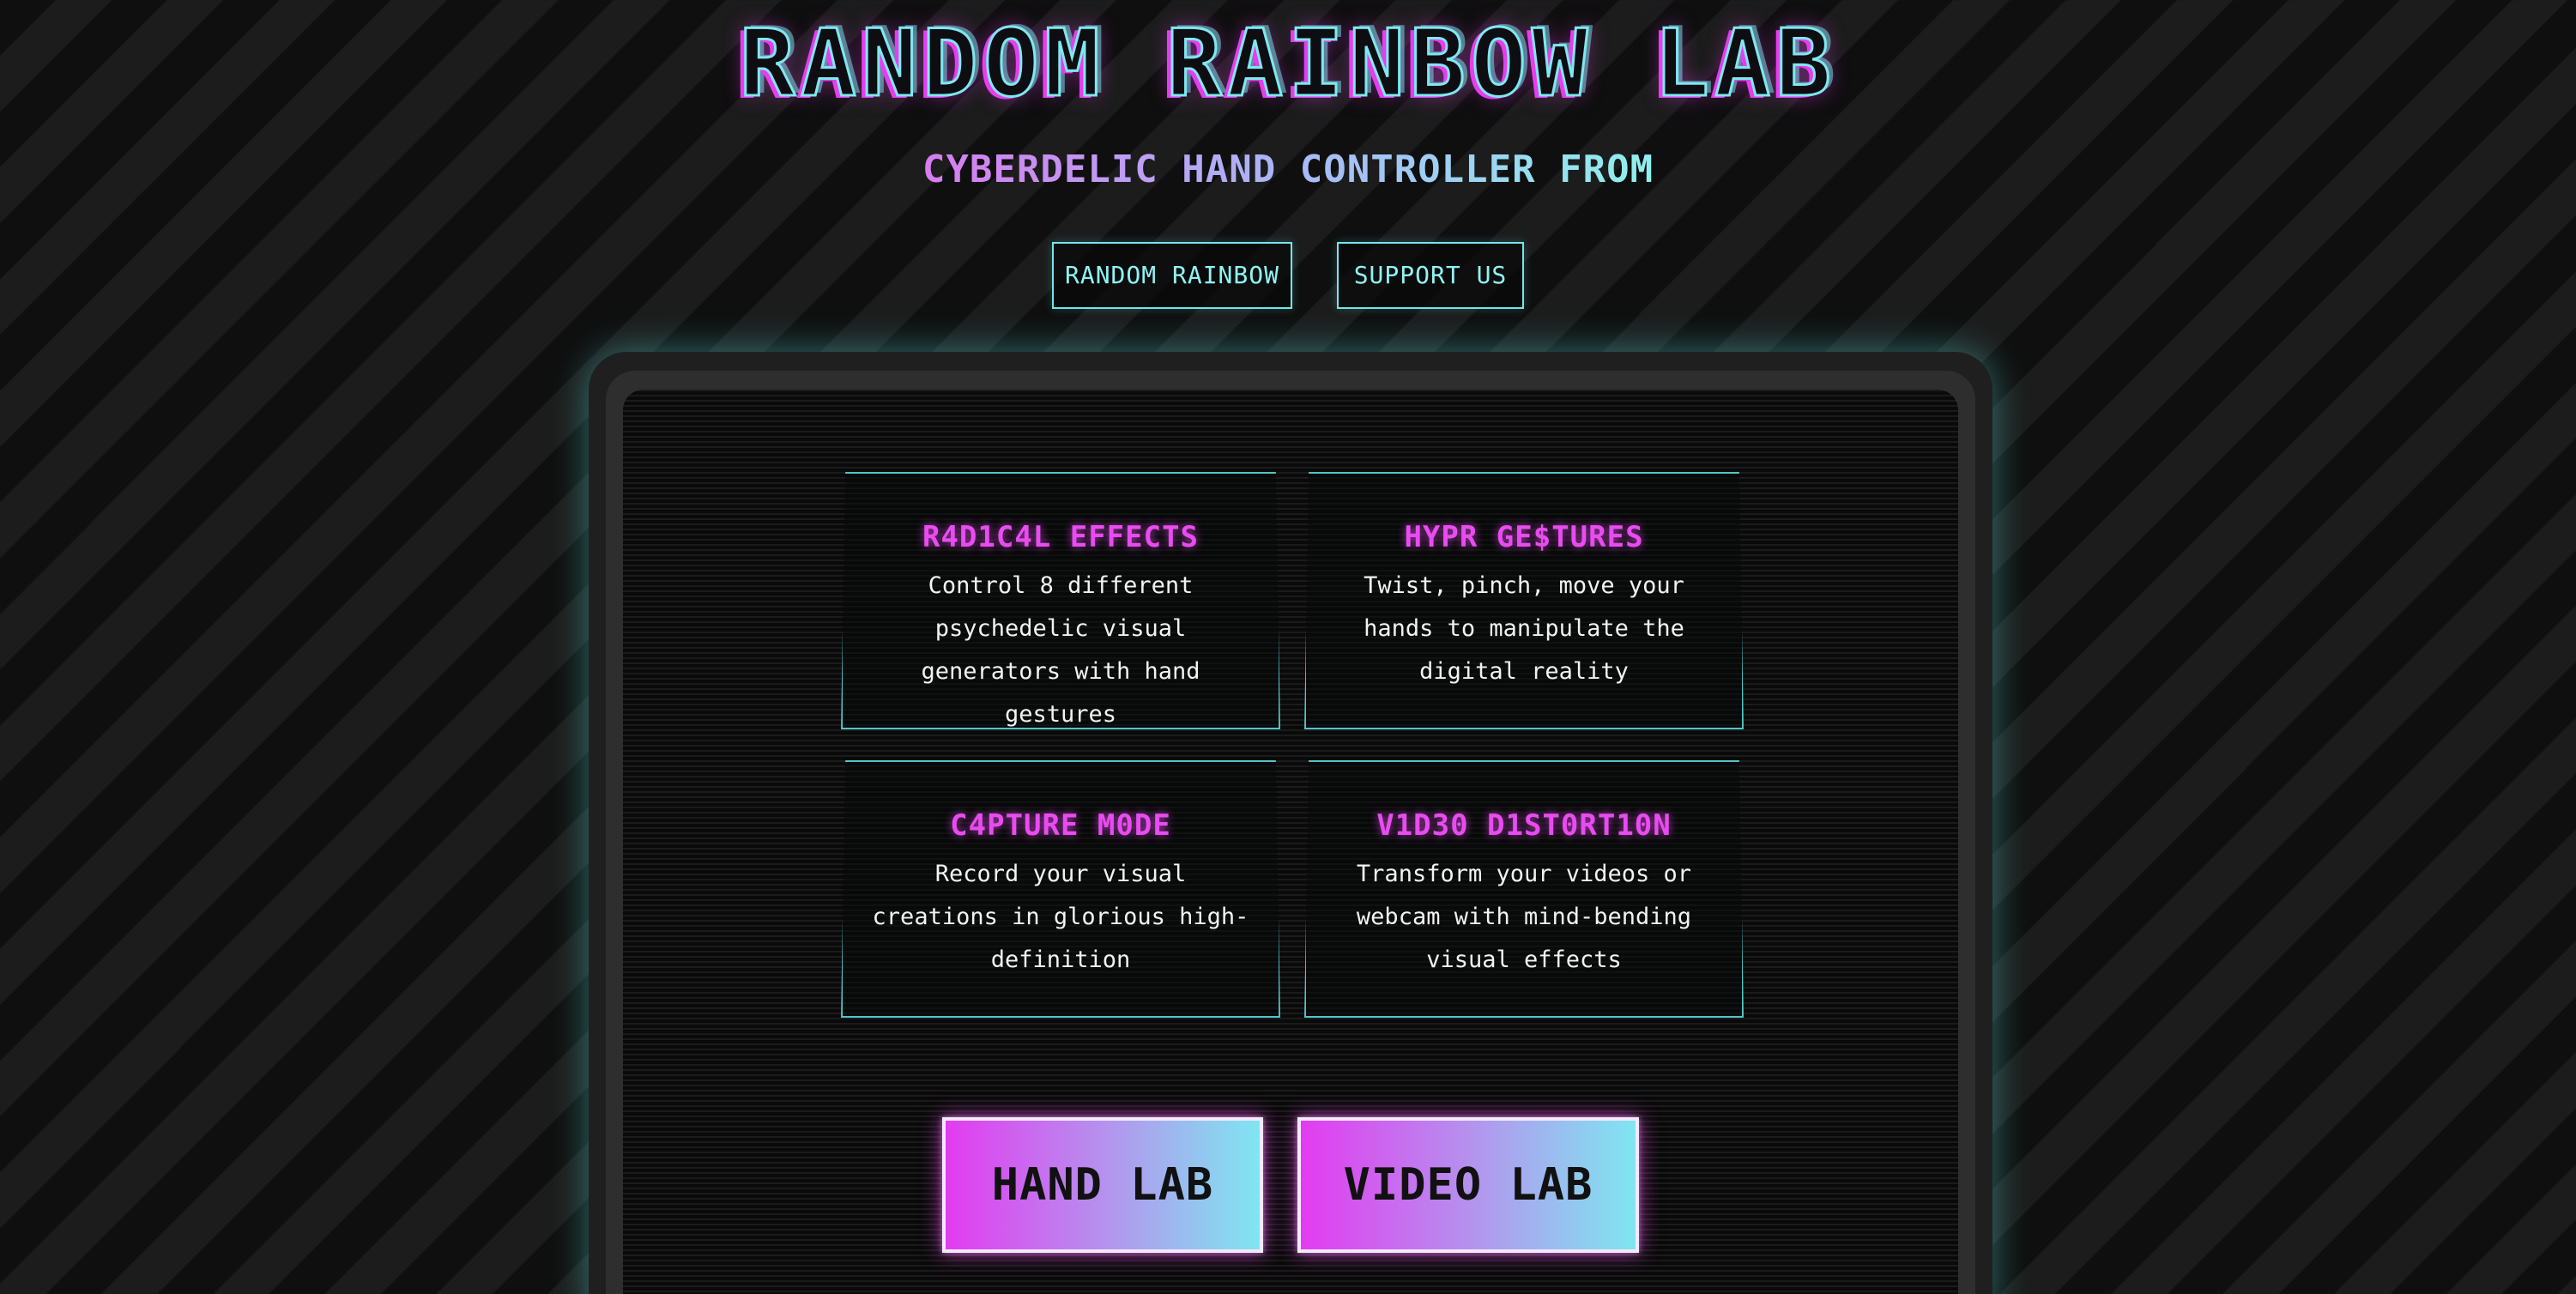 Image resolution: width=2576 pixels, height=1294 pixels. I want to click on page-title: RANDOM RAINBOW LAB, so click(1287, 64).